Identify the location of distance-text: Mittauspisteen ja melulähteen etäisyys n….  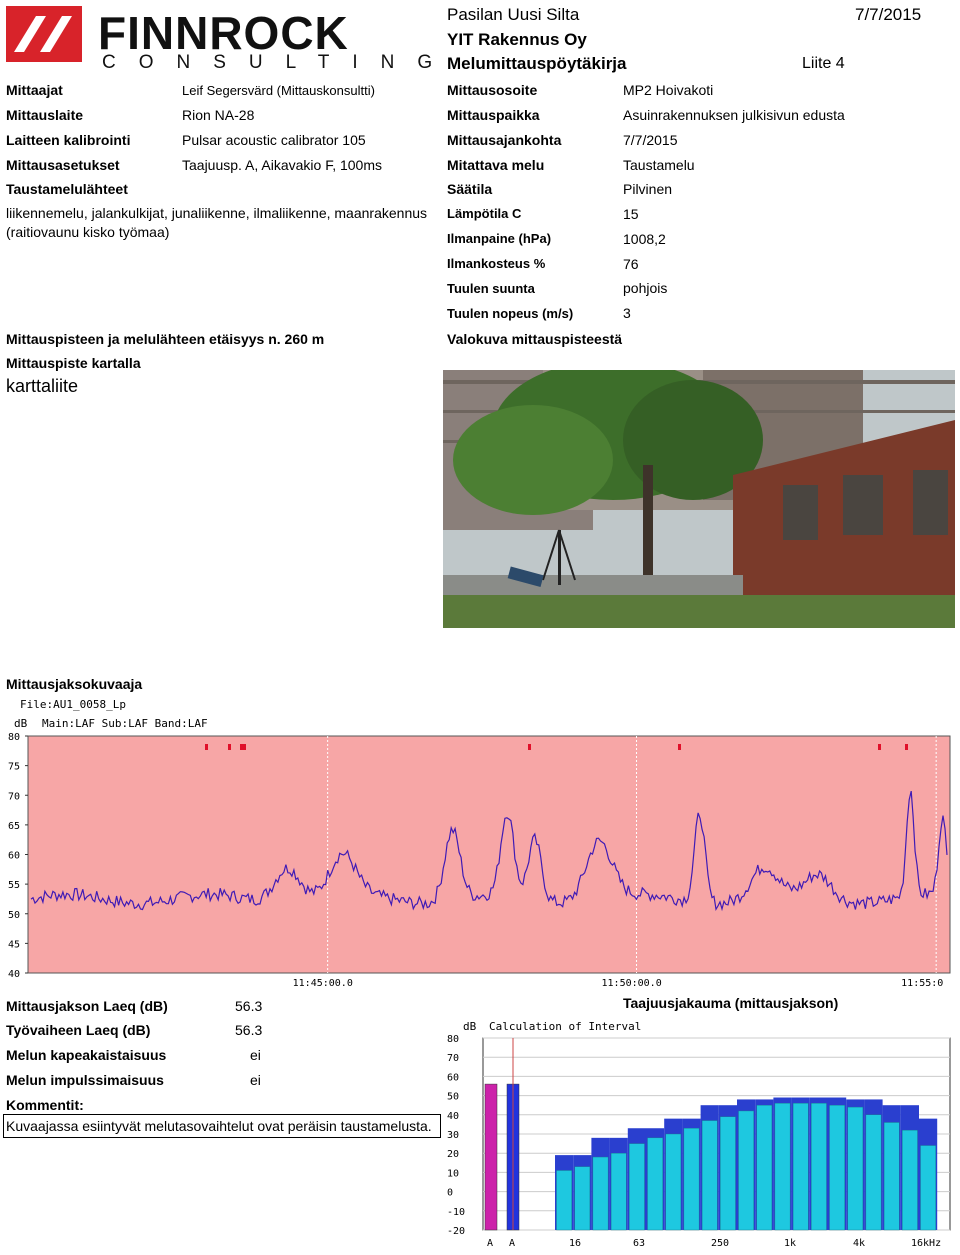
(165, 339).